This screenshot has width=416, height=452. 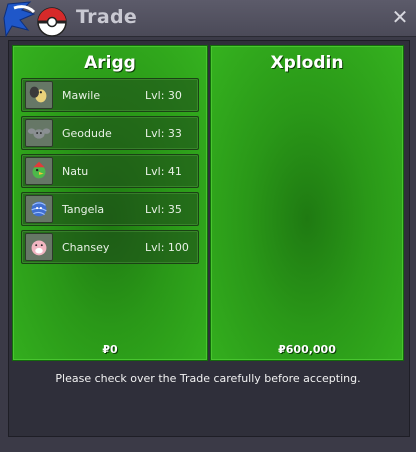 What do you see at coordinates (87, 133) in the screenshot?
I see `pokemon-name: Geodude` at bounding box center [87, 133].